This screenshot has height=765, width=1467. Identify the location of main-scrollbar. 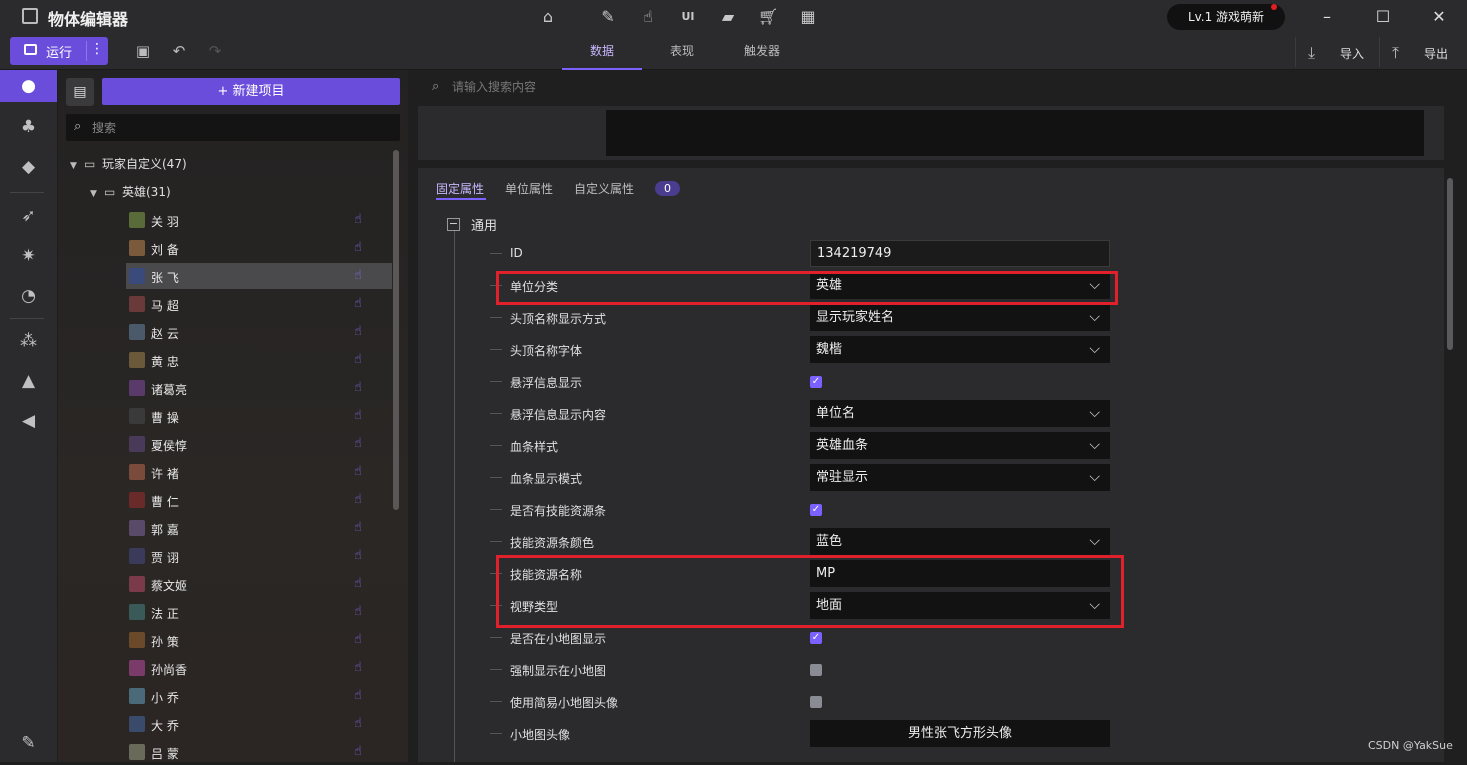
(1450, 264).